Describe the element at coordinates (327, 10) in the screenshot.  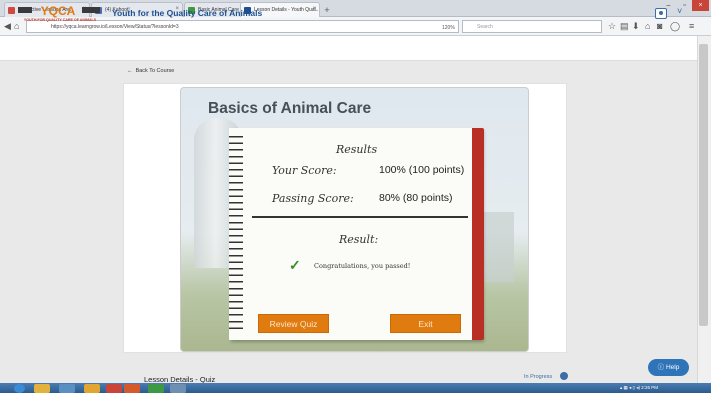
I see `new-tab-button: +` at that location.